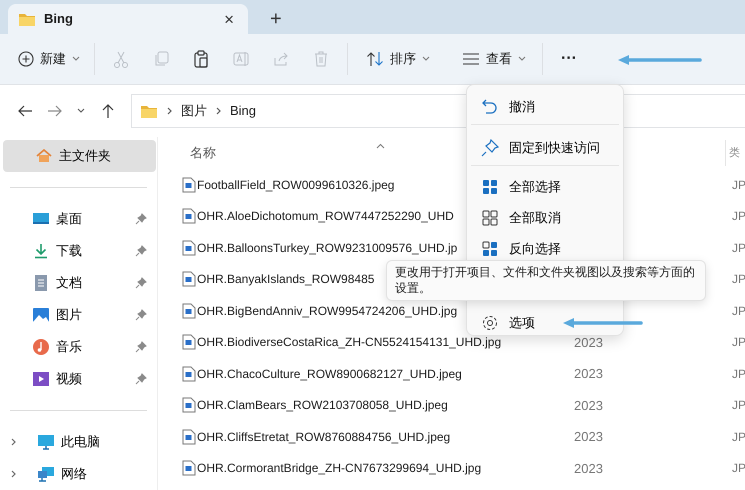  What do you see at coordinates (201, 59) in the screenshot?
I see `clipboard-icon` at bounding box center [201, 59].